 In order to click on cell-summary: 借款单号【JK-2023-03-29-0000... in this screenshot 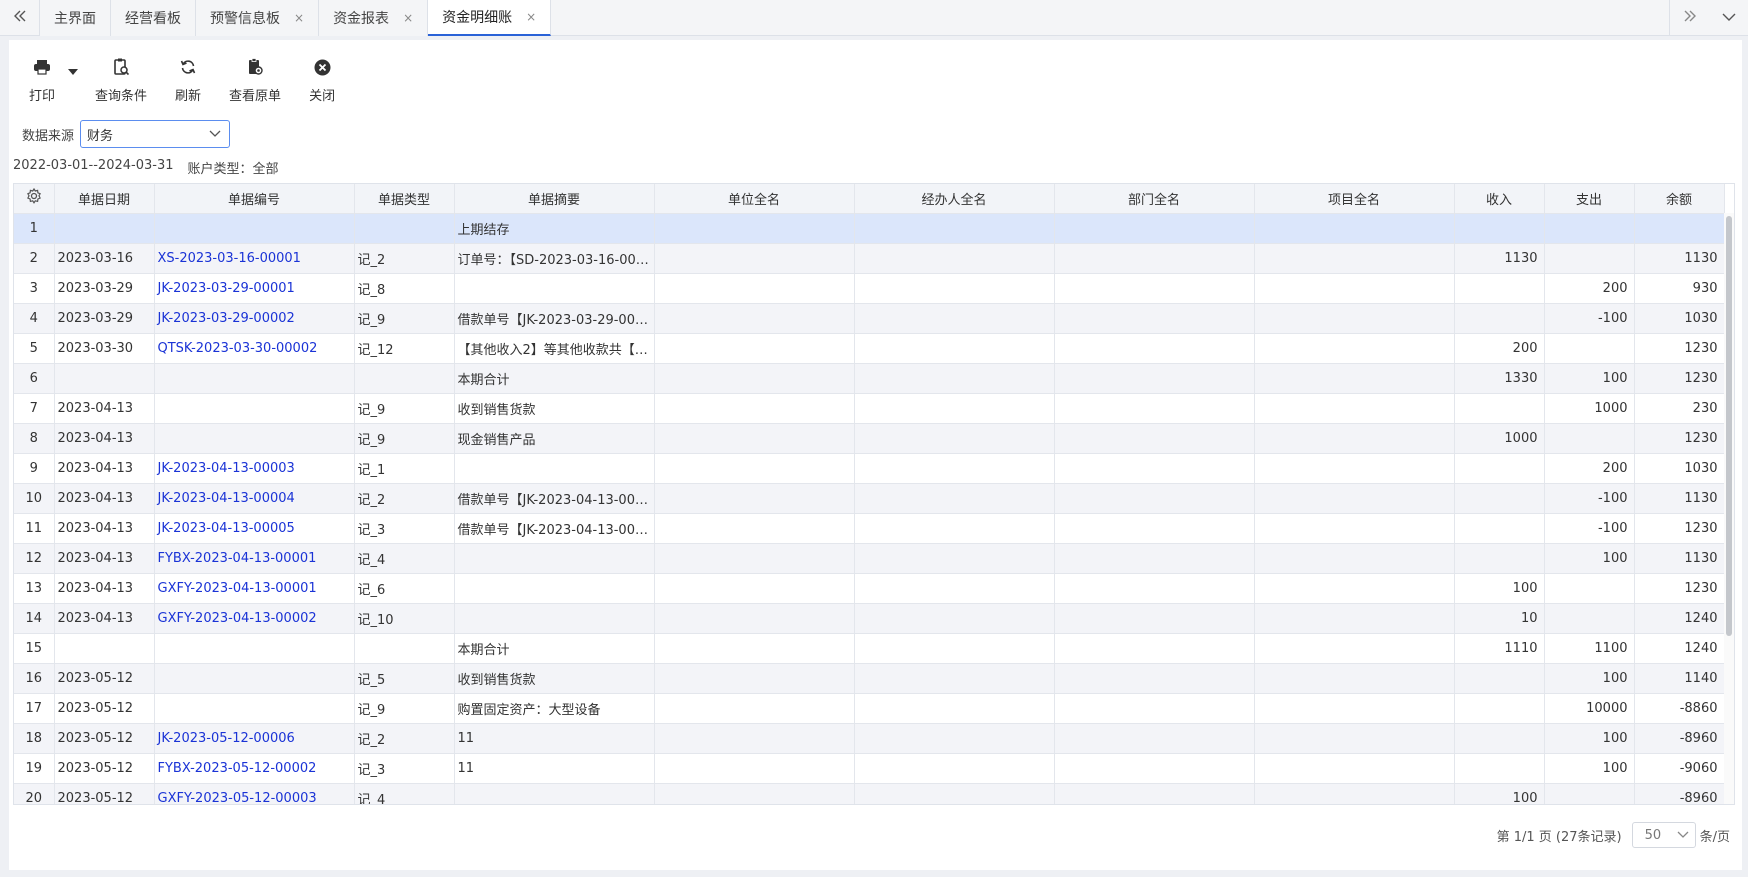, I will do `click(554, 318)`.